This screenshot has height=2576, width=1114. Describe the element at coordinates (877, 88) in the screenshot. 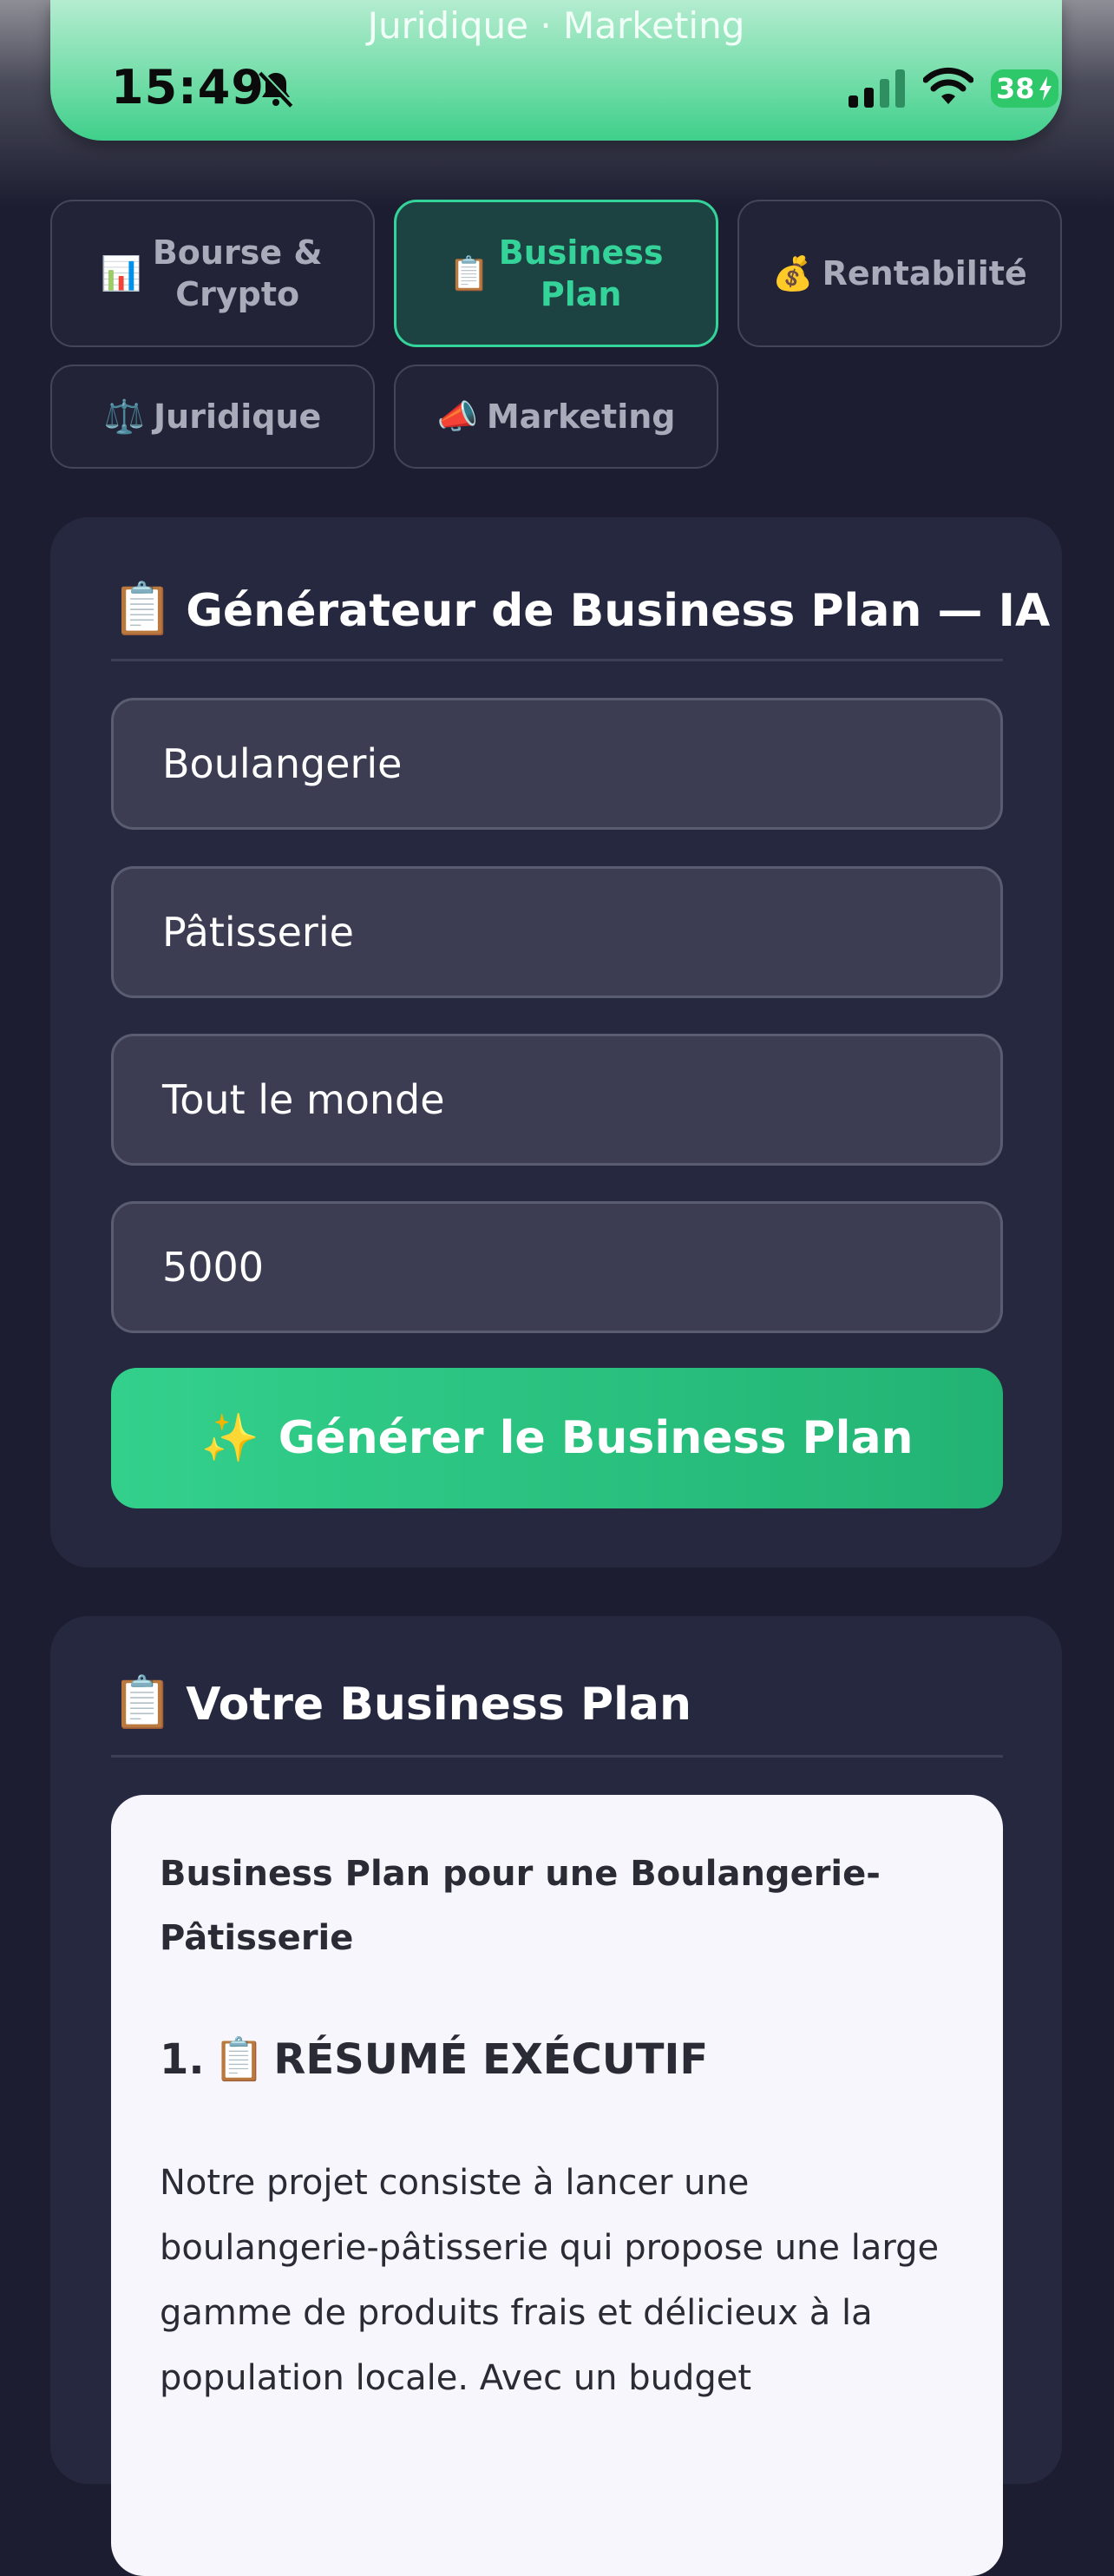

I see `cellular-signal-icon` at that location.